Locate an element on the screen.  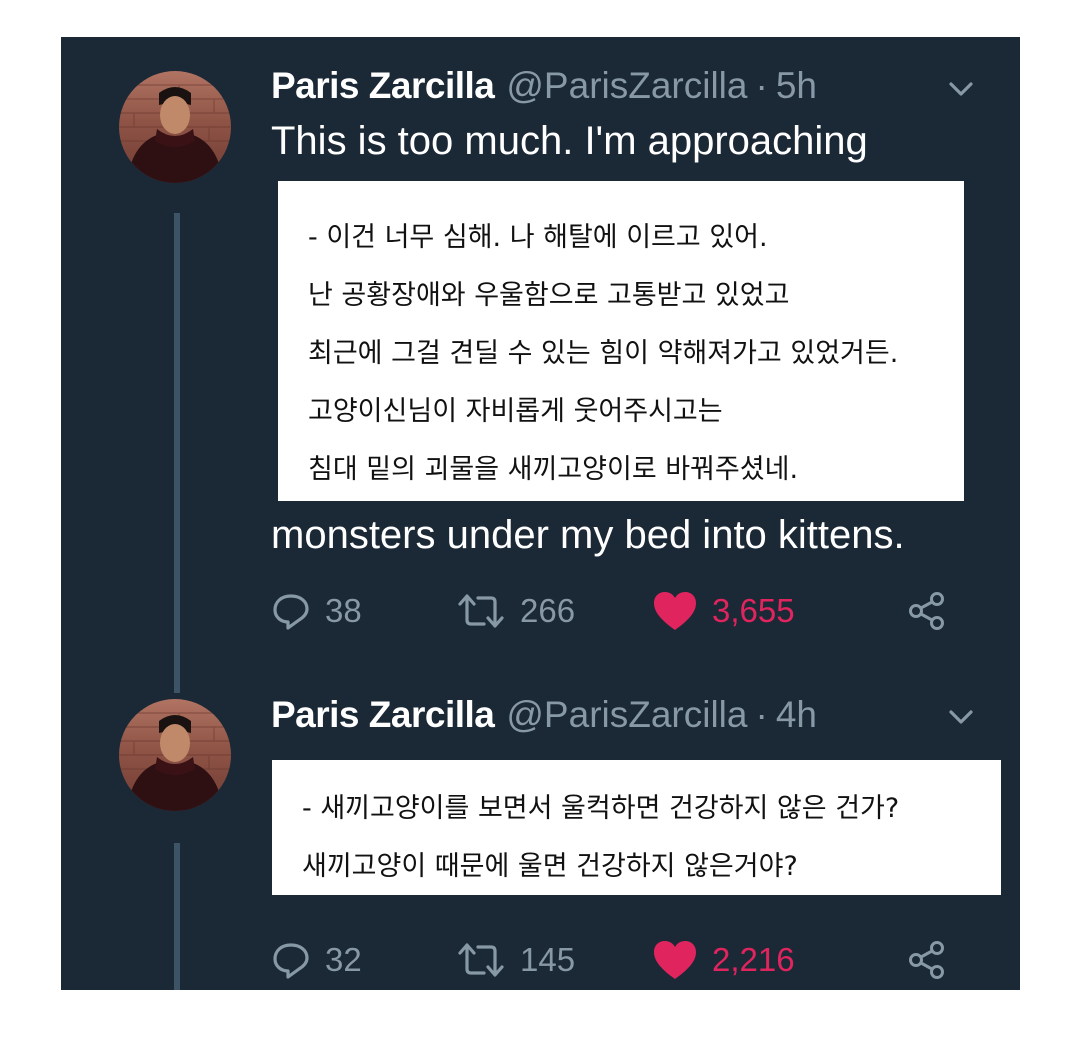
reply-count: 38 is located at coordinates (343, 610).